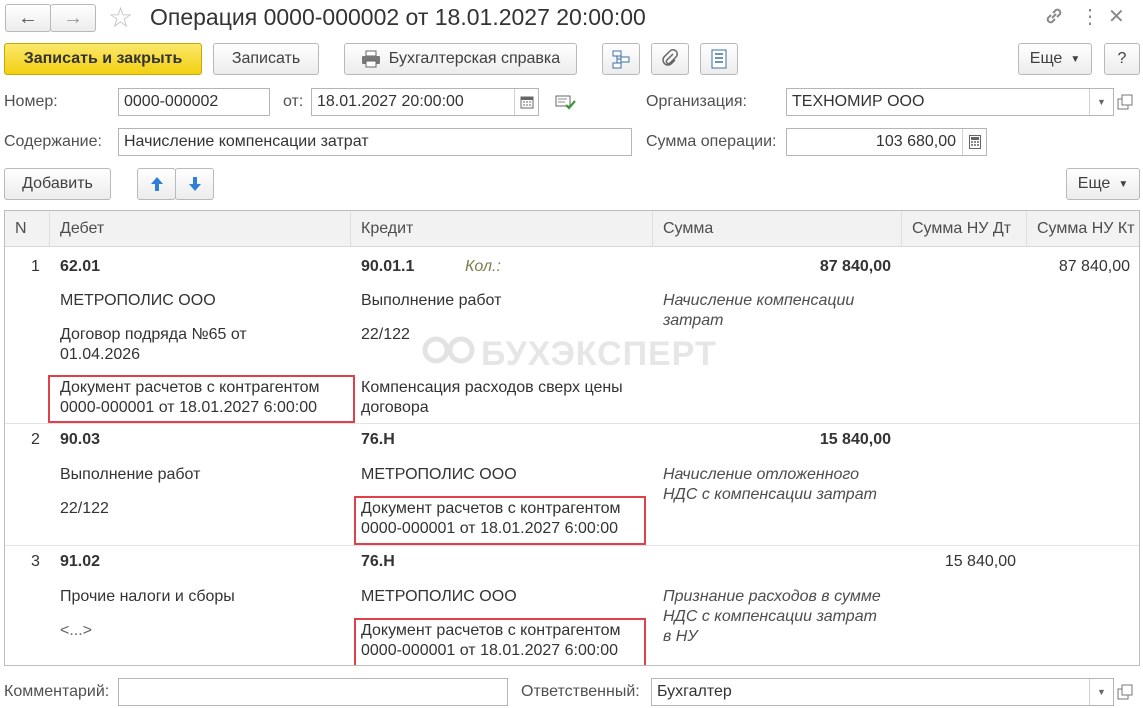 Image resolution: width=1143 pixels, height=708 pixels. What do you see at coordinates (425, 102) in the screenshot?
I see `date-field: 18.01.2027 20:00:00` at bounding box center [425, 102].